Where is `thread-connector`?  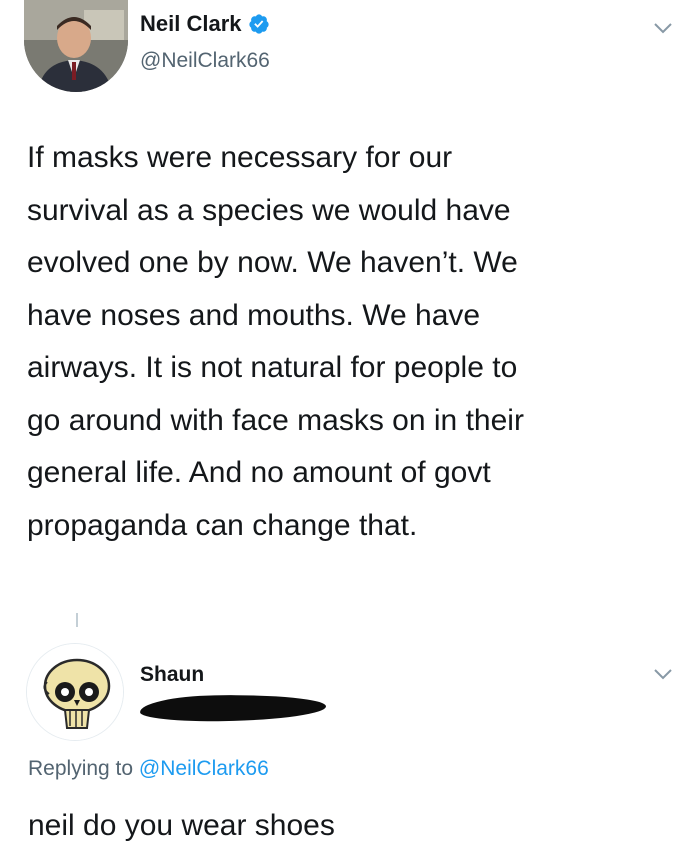 thread-connector is located at coordinates (77, 620).